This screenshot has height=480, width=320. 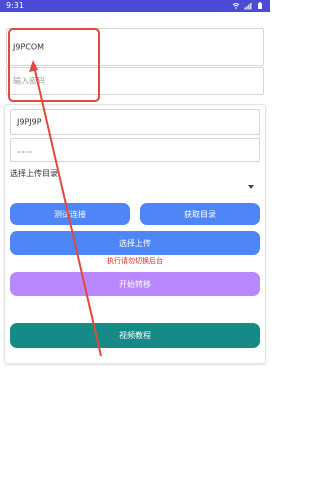 I want to click on battery-icon, so click(x=260, y=5).